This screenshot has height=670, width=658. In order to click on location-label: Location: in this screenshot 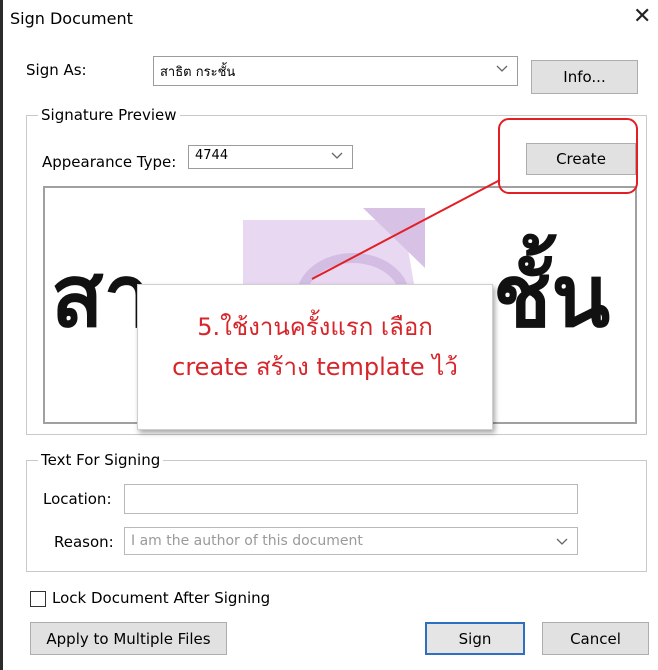, I will do `click(77, 499)`.